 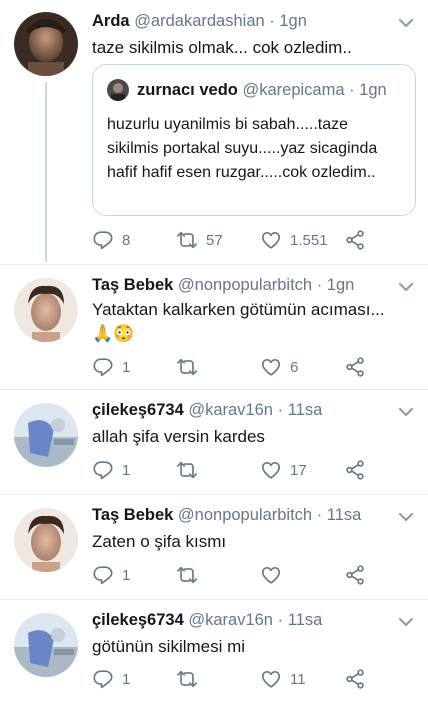 I want to click on like-button, so click(x=275, y=575).